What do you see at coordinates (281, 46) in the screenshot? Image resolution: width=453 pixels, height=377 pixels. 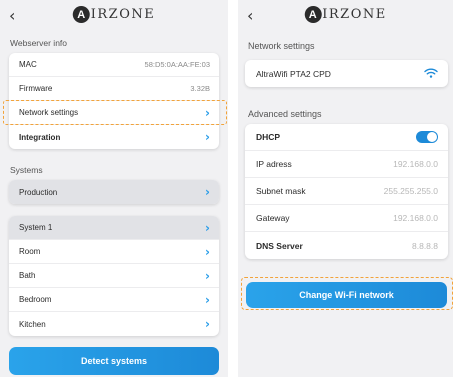 I see `network-settings-heading: Network settings` at bounding box center [281, 46].